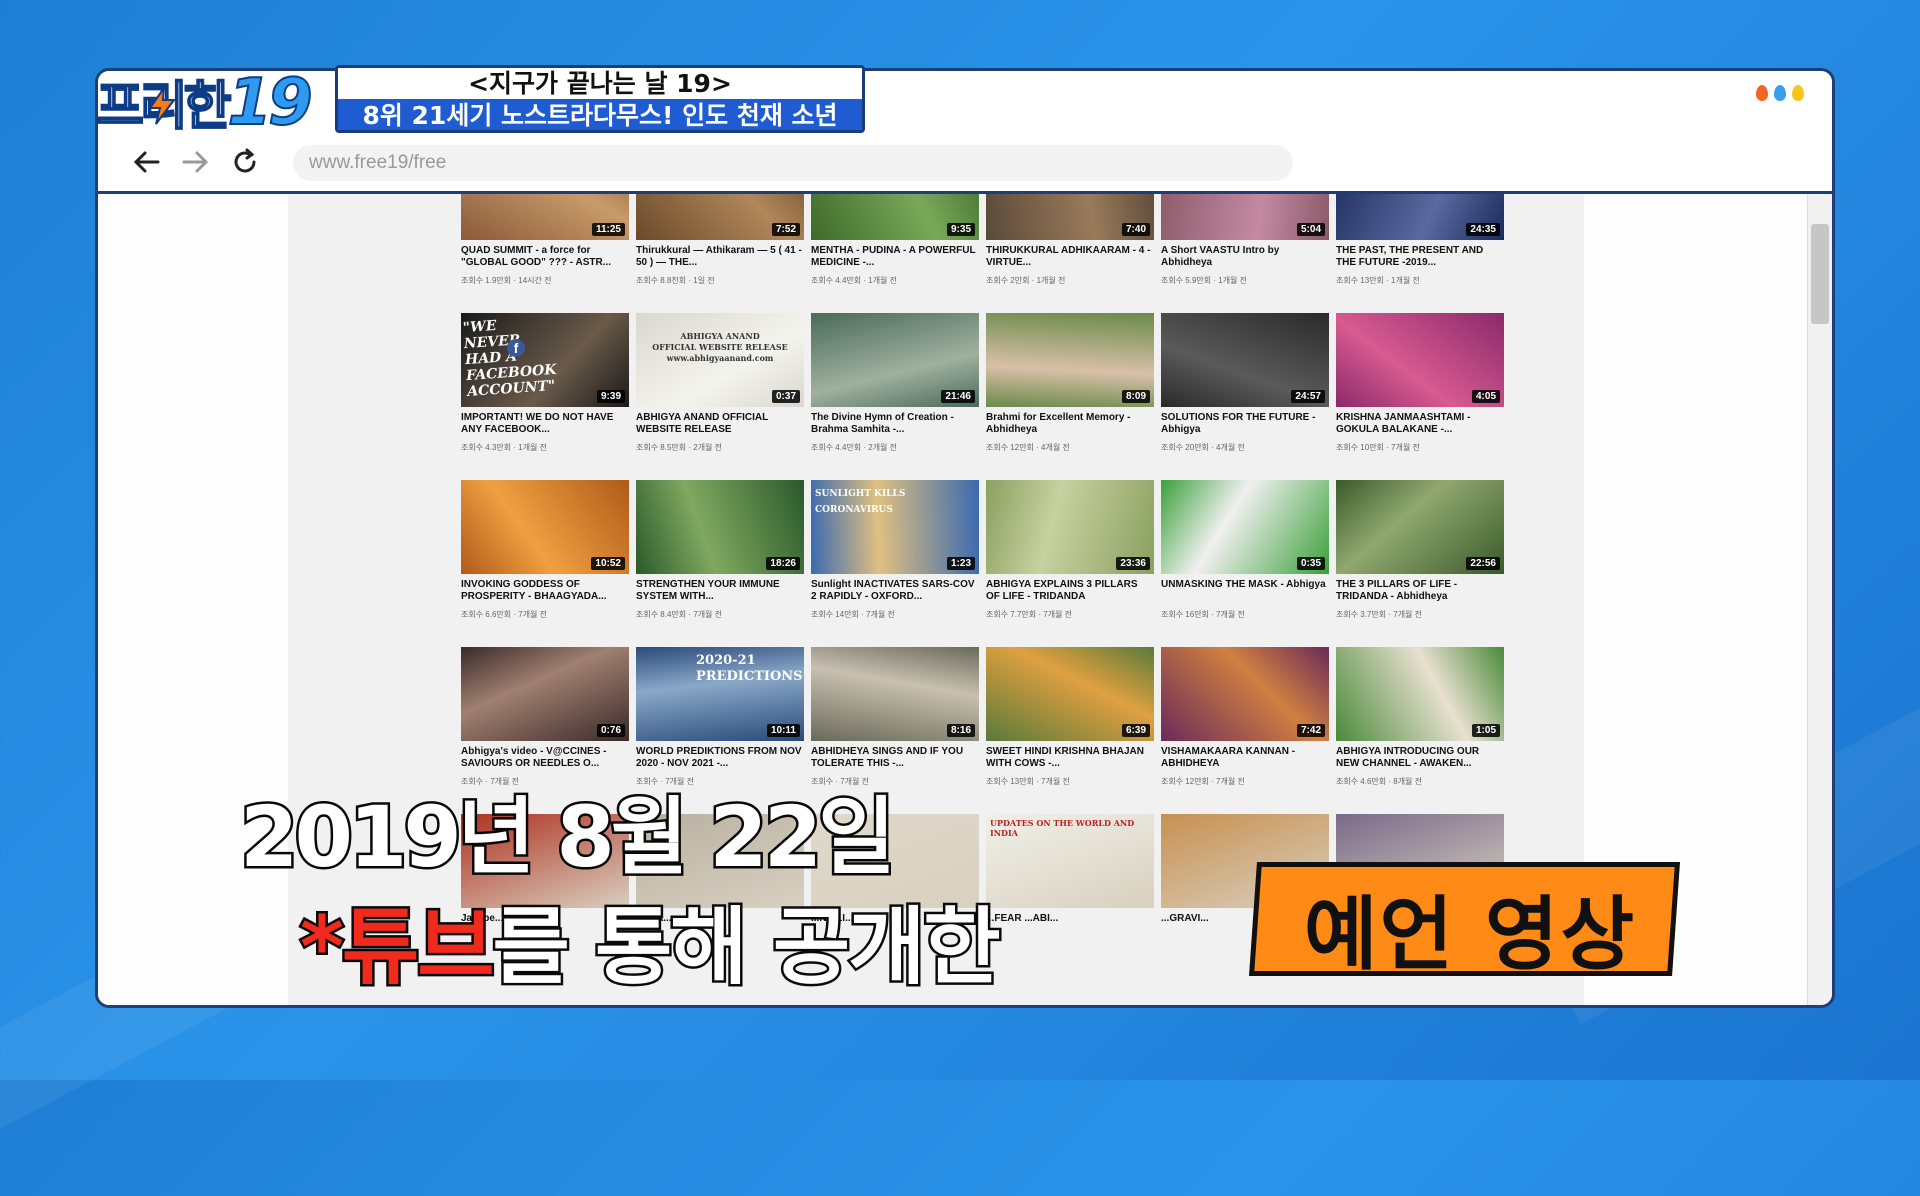  I want to click on video-meta: 조회수 4.4만회 · 2개월 전, so click(854, 447).